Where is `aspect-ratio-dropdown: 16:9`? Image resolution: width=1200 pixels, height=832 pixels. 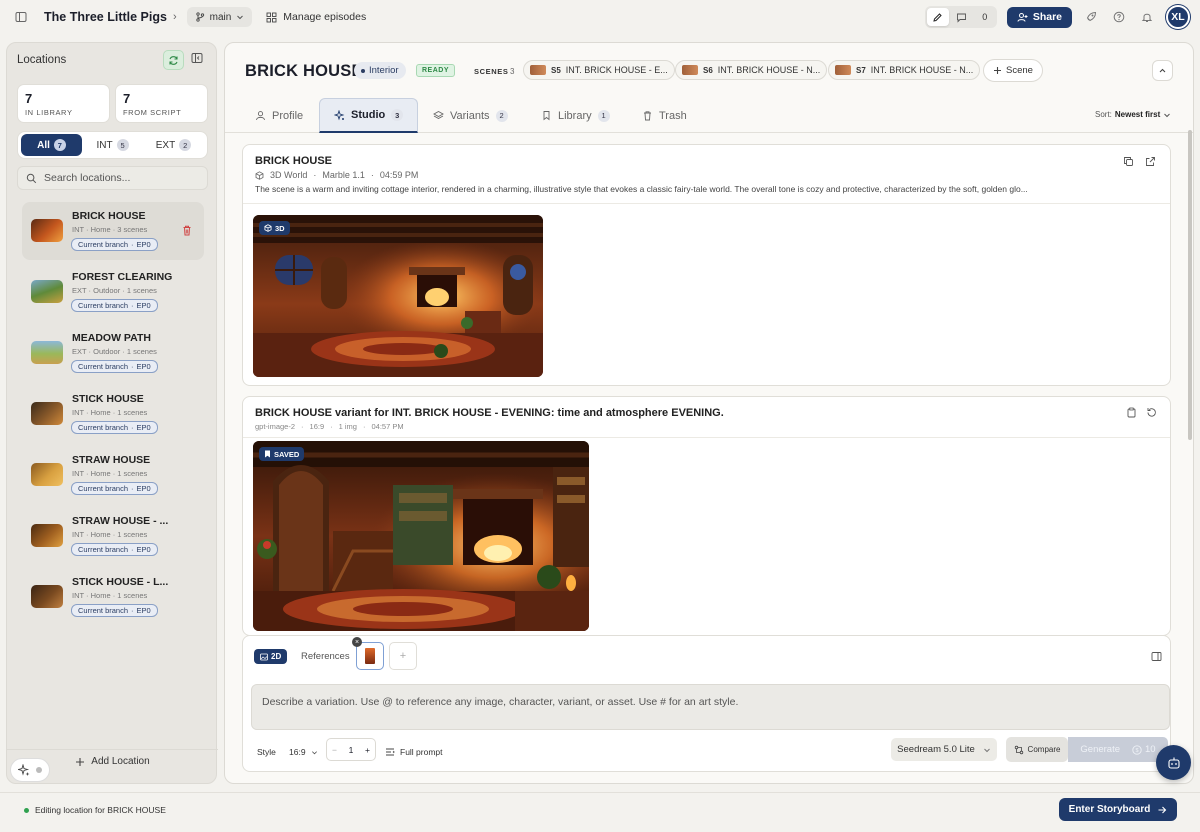 aspect-ratio-dropdown: 16:9 is located at coordinates (303, 752).